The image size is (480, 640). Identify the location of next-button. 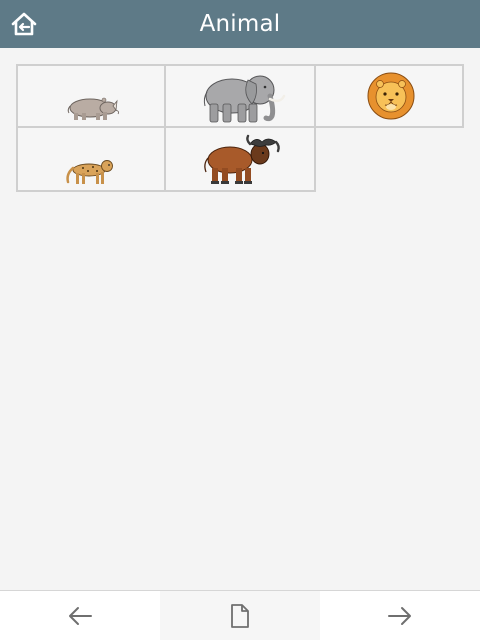
(400, 615).